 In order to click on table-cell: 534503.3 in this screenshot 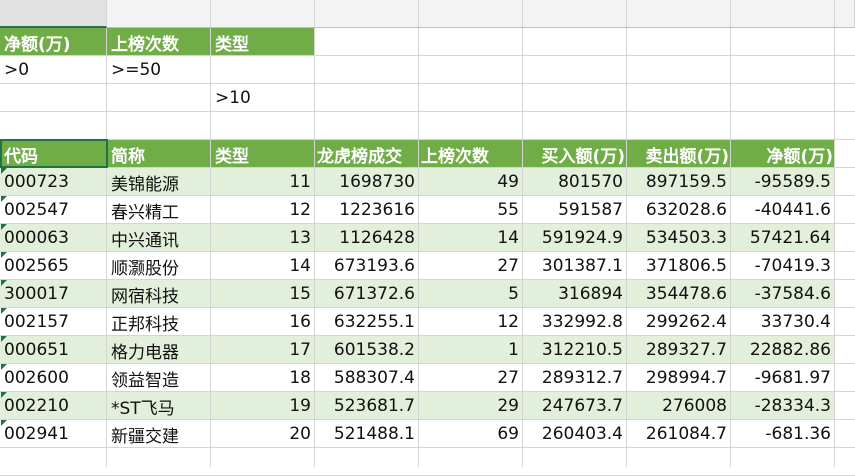, I will do `click(679, 238)`.